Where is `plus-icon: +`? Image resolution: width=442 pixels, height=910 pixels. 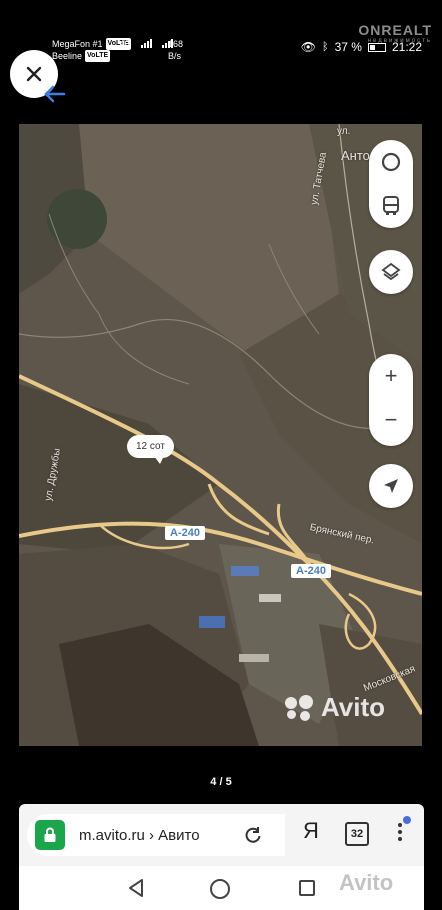 plus-icon: + is located at coordinates (391, 375).